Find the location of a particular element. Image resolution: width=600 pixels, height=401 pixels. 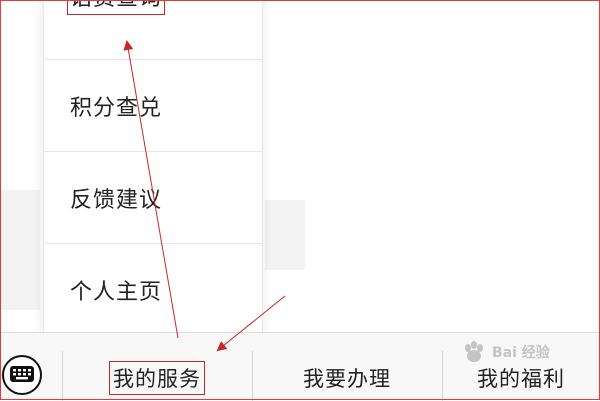

baidu-jingyan-watermark: Bai 经验 is located at coordinates (522, 353).